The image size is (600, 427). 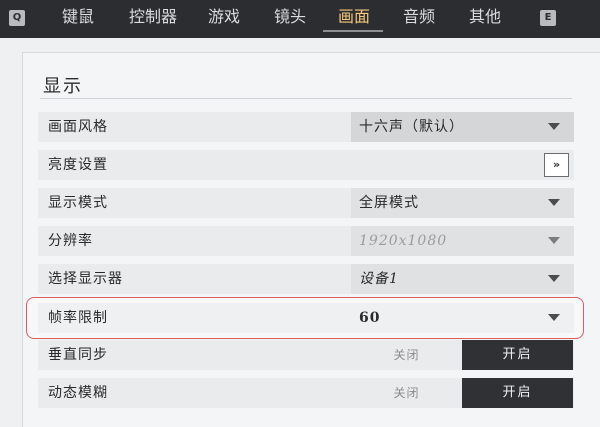 What do you see at coordinates (306, 318) in the screenshot?
I see `setting-row-frame-rate-limit: 帧率限制 60` at bounding box center [306, 318].